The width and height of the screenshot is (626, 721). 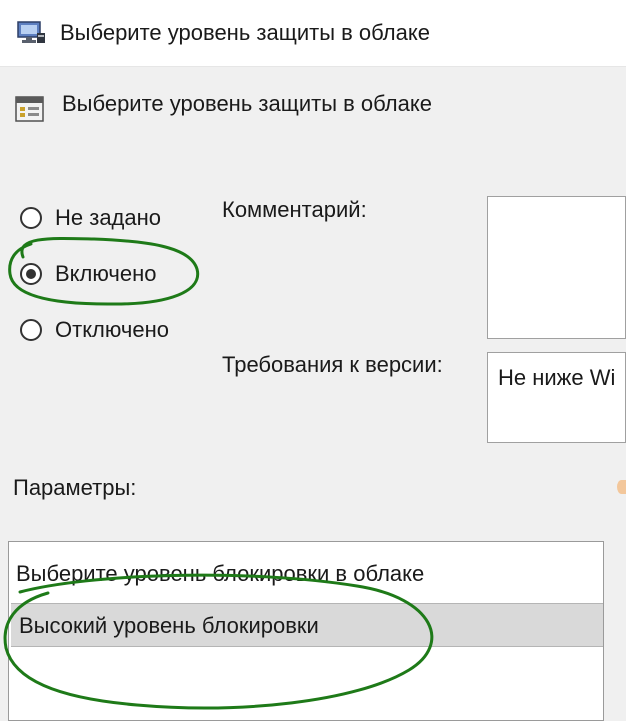 What do you see at coordinates (220, 573) in the screenshot?
I see `block-level-label: Выберите уровень блокировки в облаке` at bounding box center [220, 573].